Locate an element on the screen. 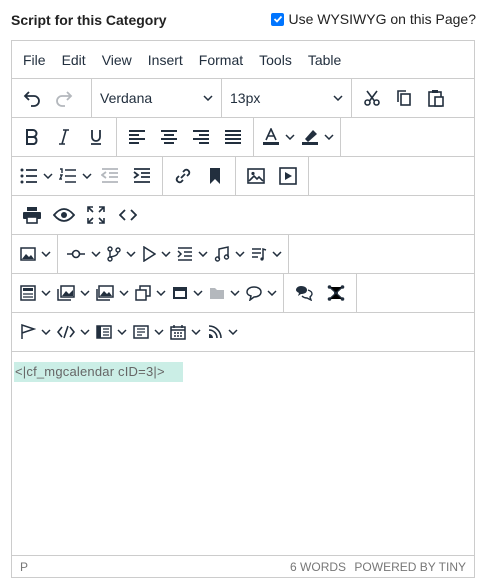  calendar-button is located at coordinates (184, 332).